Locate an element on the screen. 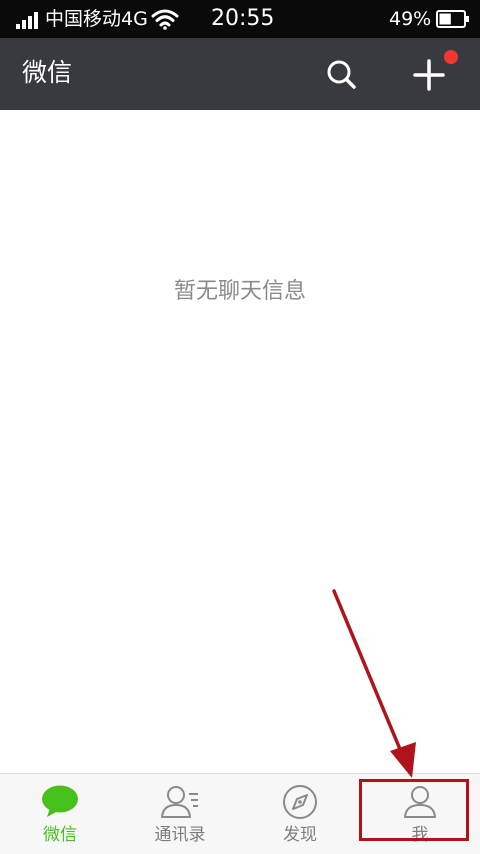  empty-chat-message: 暂无聊天信息 is located at coordinates (239, 291).